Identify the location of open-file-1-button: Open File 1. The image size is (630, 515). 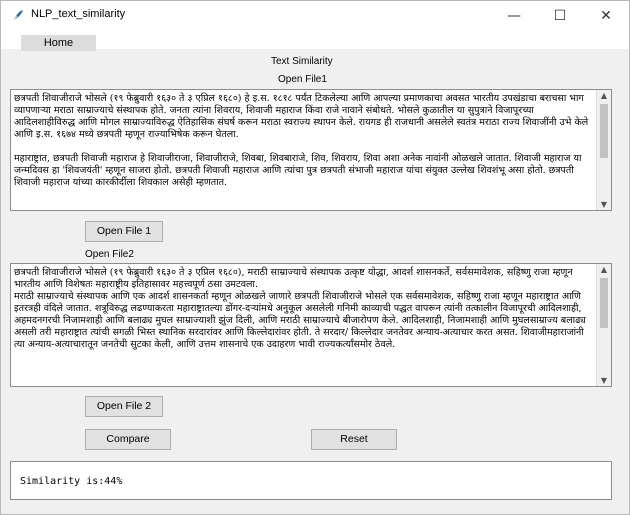
(124, 231).